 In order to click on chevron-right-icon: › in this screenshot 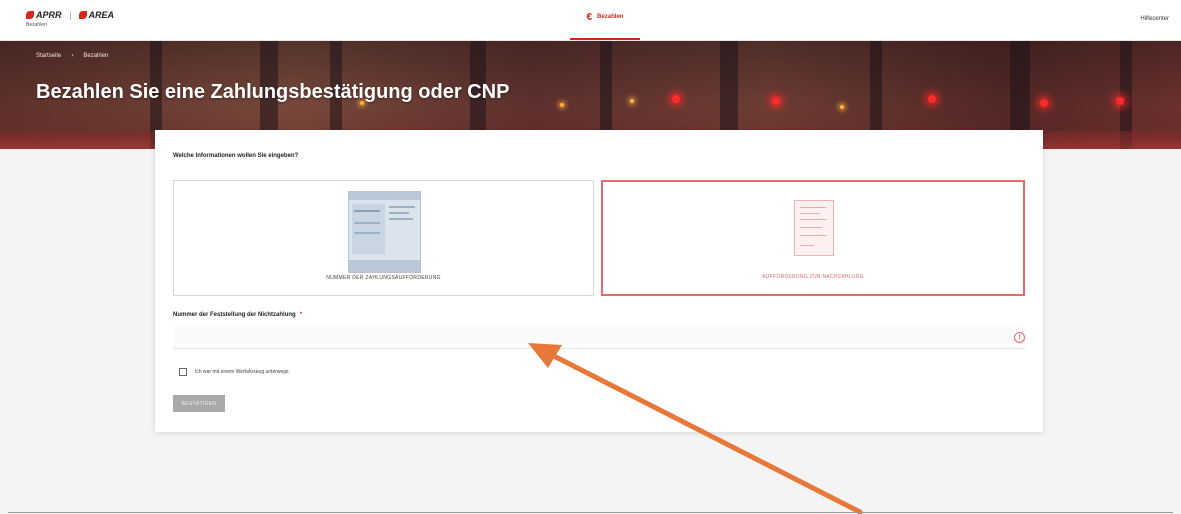, I will do `click(72, 56)`.